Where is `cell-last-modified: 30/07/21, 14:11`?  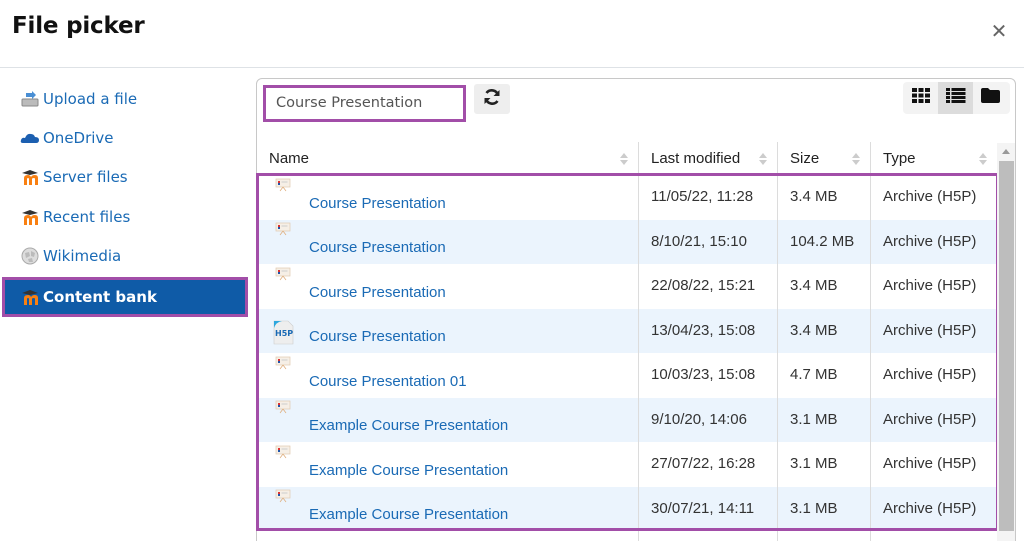
cell-last-modified: 30/07/21, 14:11 is located at coordinates (708, 508).